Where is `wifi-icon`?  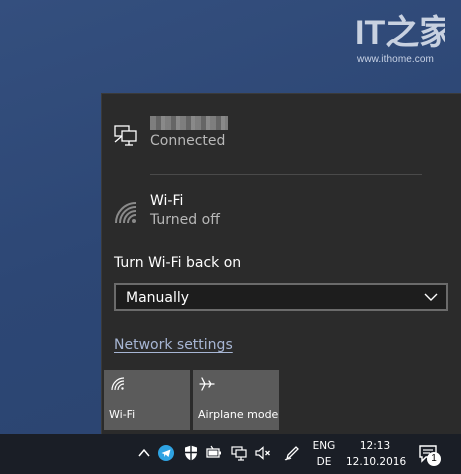
wifi-icon is located at coordinates (118, 384).